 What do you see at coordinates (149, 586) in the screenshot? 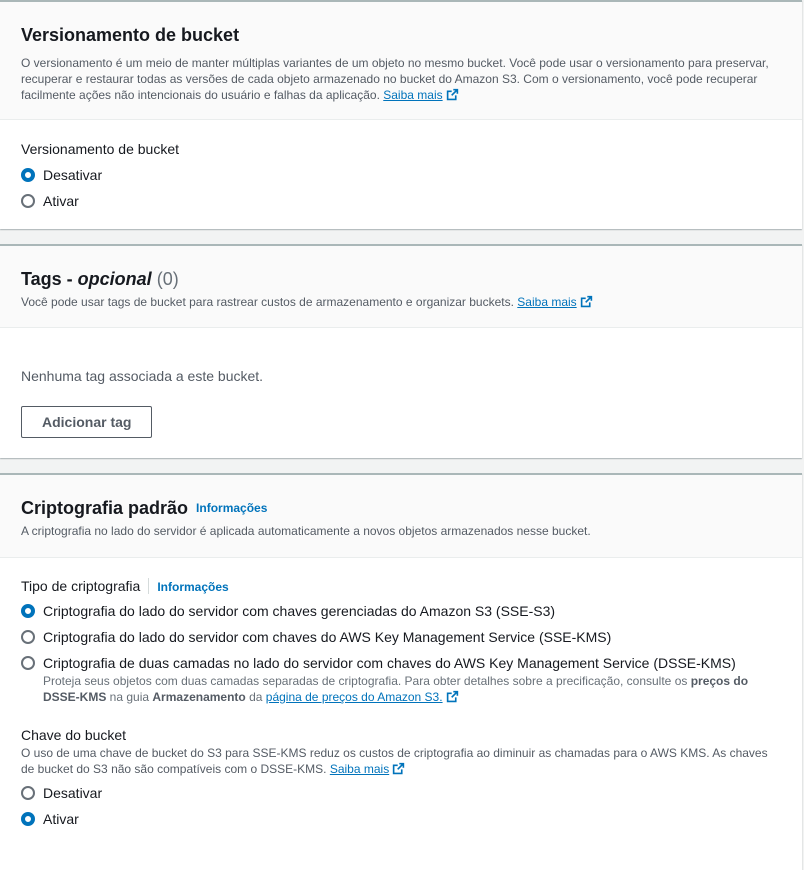
I see `divider` at bounding box center [149, 586].